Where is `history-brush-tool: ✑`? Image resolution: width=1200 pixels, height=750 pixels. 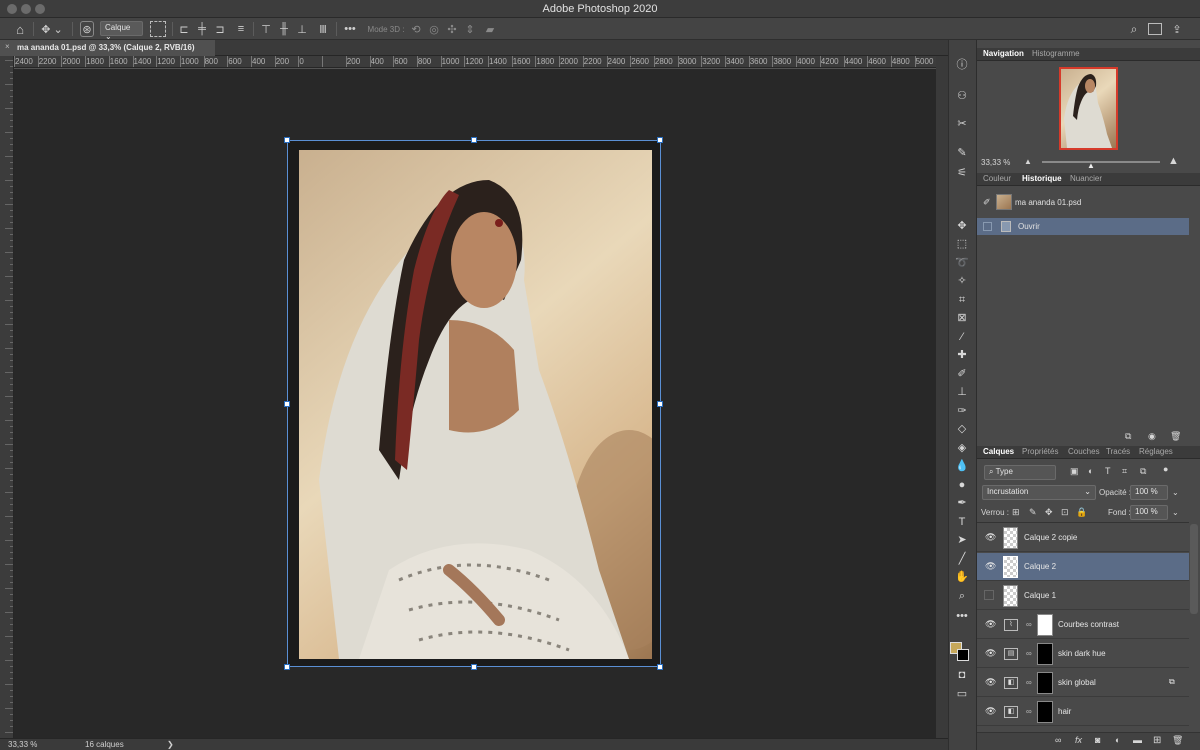 history-brush-tool: ✑ is located at coordinates (962, 411).